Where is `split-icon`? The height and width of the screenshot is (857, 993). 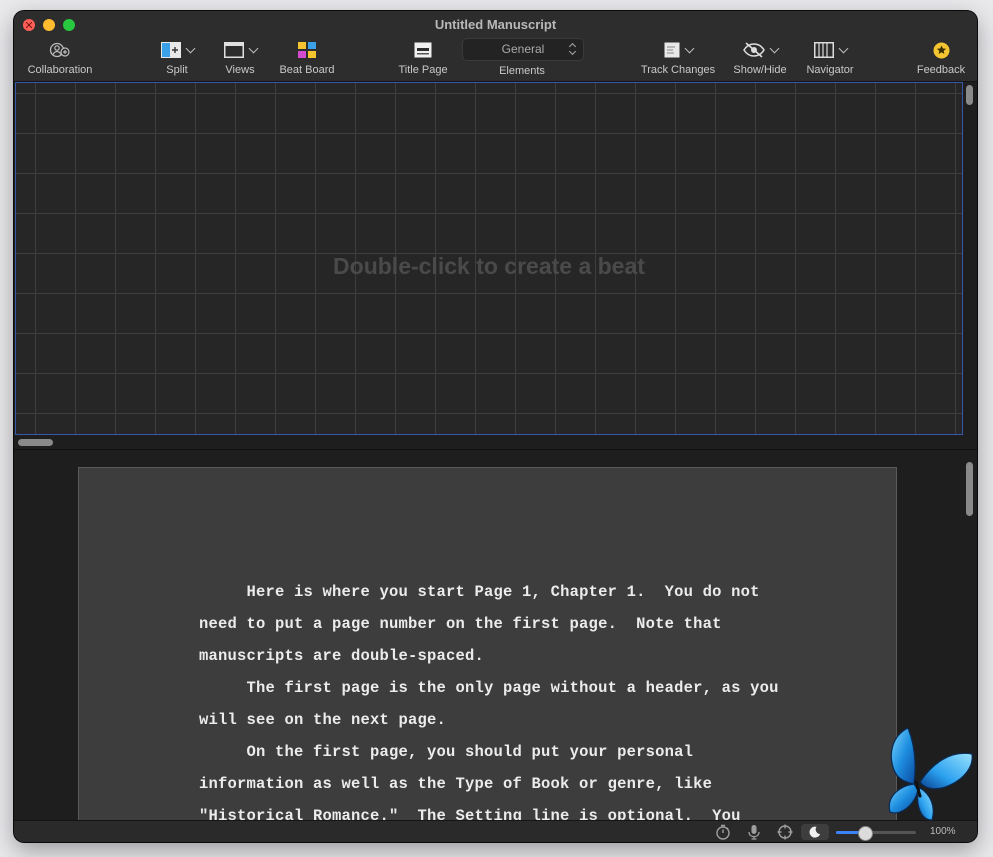 split-icon is located at coordinates (170, 50).